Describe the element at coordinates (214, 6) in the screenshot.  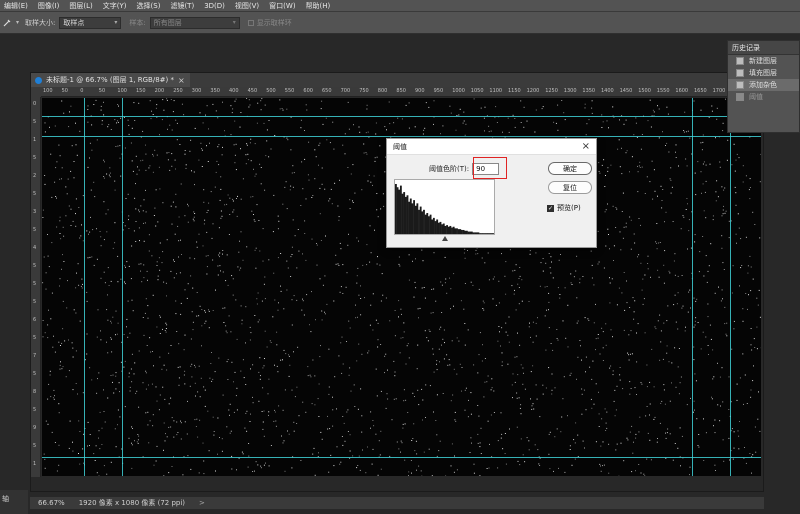
I see `menu-item: 3D(D)` at that location.